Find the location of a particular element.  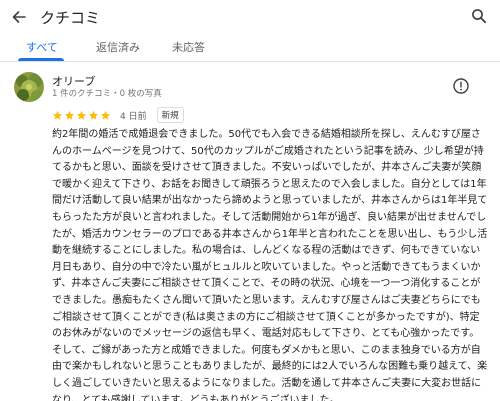

info-button is located at coordinates (461, 86).